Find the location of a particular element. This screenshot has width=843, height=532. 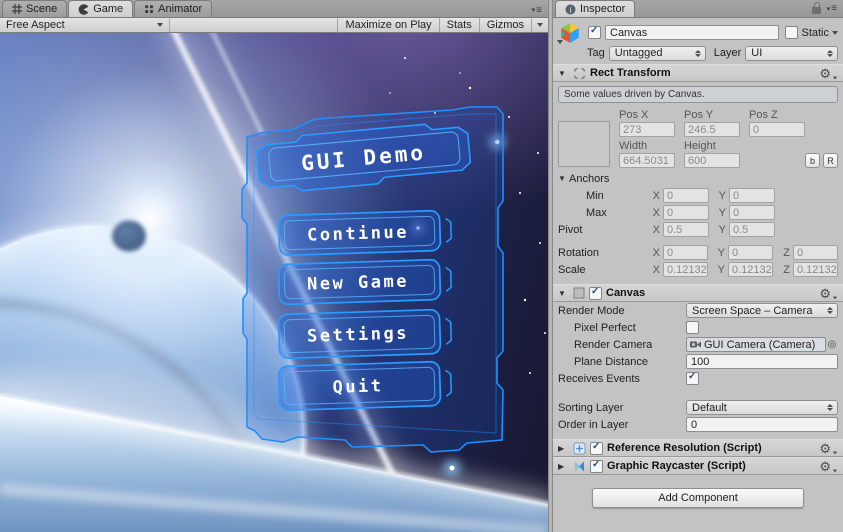

maximize-on-play-button: Maximize on Play is located at coordinates (387, 25).